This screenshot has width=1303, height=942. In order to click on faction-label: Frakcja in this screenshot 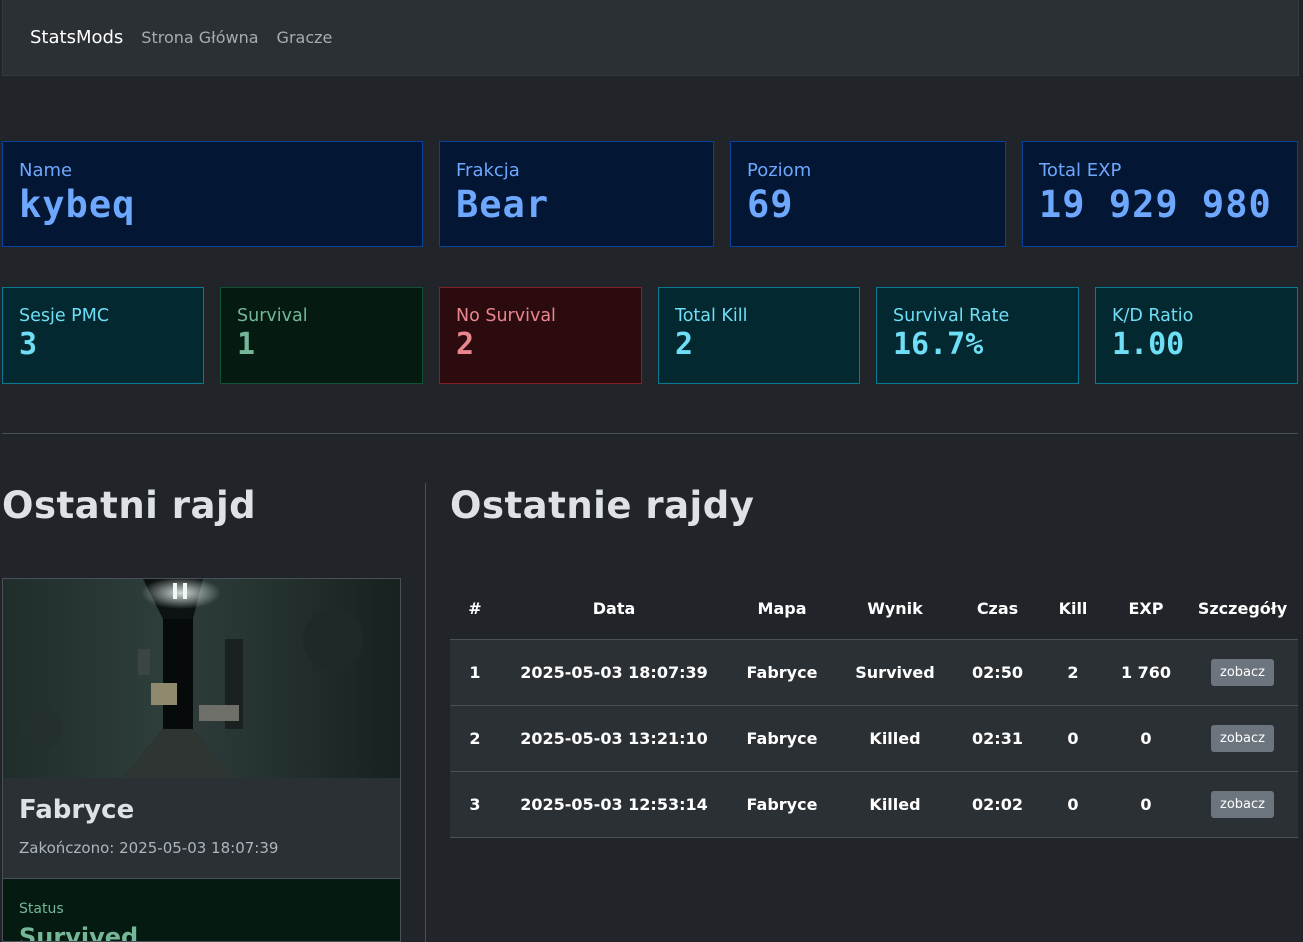, I will do `click(488, 170)`.